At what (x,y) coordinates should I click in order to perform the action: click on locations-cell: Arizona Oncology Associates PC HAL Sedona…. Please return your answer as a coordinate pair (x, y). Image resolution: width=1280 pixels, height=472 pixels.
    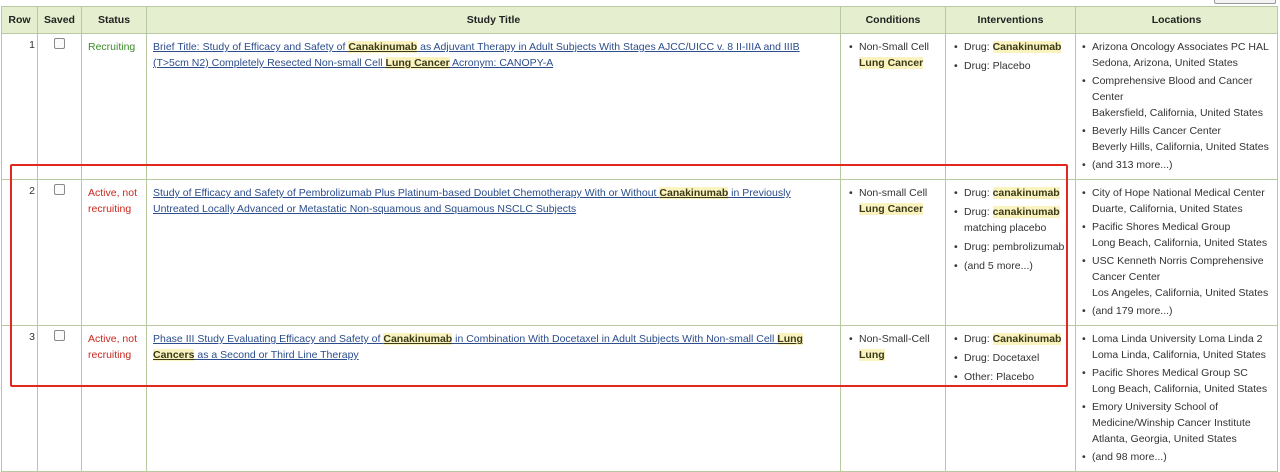
    Looking at the image, I should click on (1176, 106).